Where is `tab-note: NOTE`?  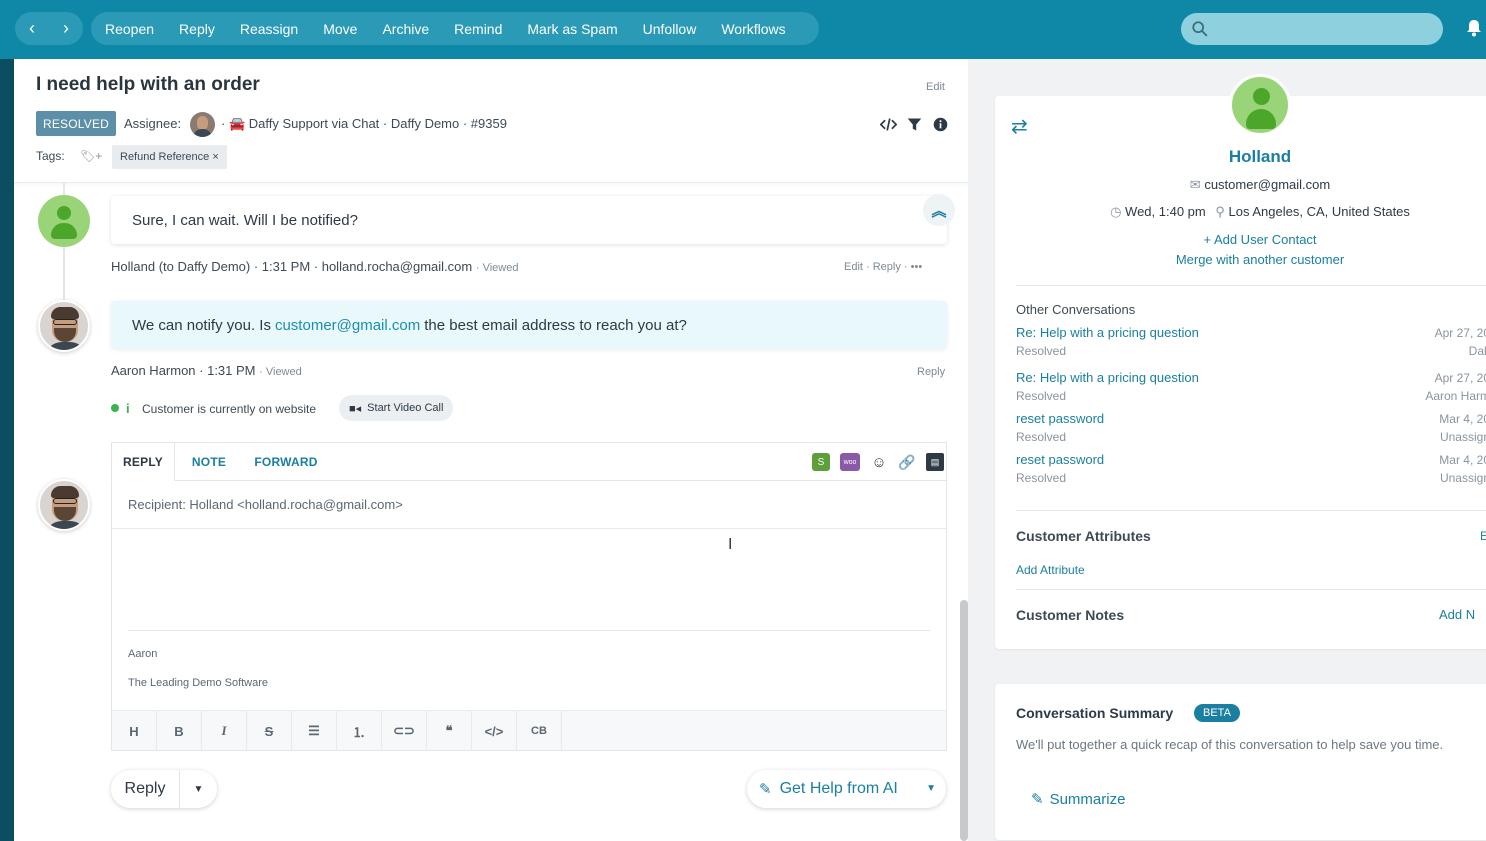
tab-note: NOTE is located at coordinates (209, 462).